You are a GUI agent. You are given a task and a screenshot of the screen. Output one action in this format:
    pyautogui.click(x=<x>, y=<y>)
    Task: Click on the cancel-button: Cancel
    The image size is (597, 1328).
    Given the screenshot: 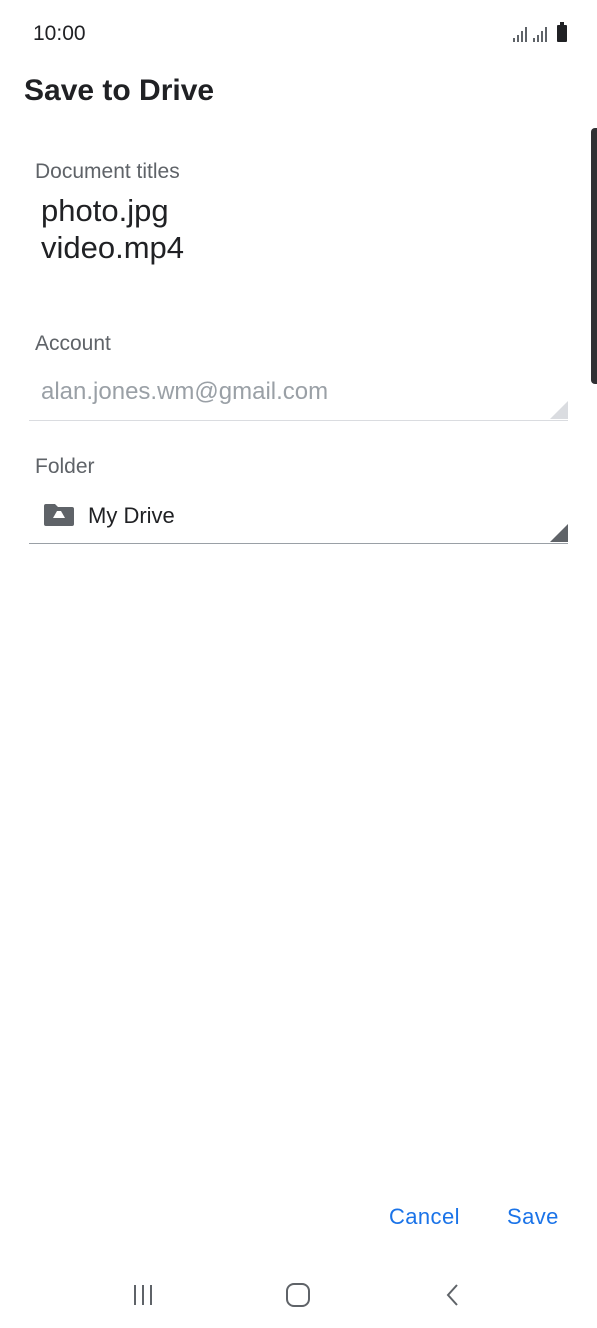 What is the action you would take?
    pyautogui.click(x=424, y=1217)
    